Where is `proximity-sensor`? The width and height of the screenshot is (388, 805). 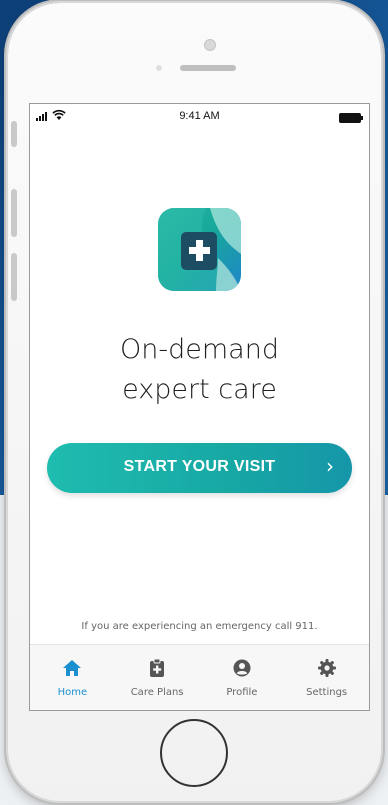 proximity-sensor is located at coordinates (159, 68).